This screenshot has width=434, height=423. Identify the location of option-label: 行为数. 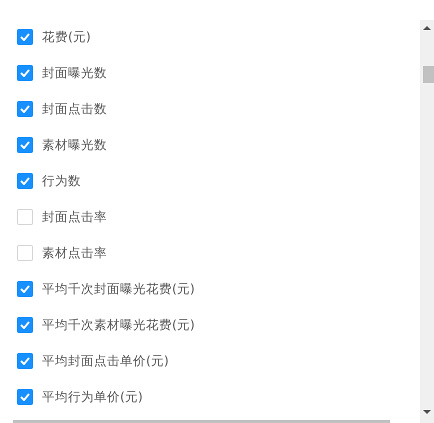
(61, 181).